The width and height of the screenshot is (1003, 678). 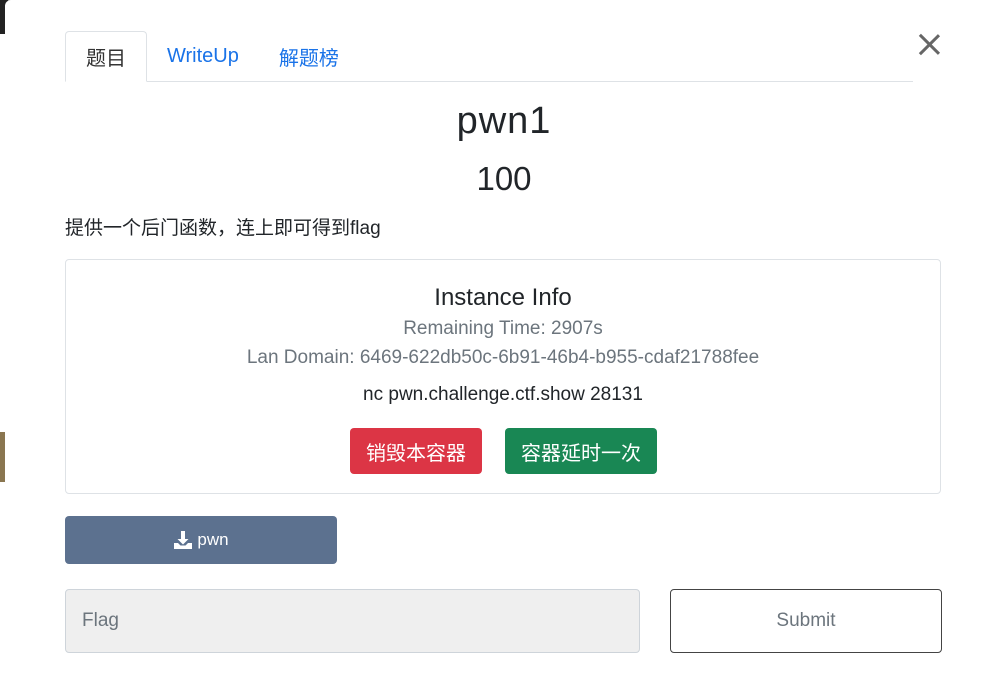 I want to click on challenge-points: 100, so click(x=504, y=178).